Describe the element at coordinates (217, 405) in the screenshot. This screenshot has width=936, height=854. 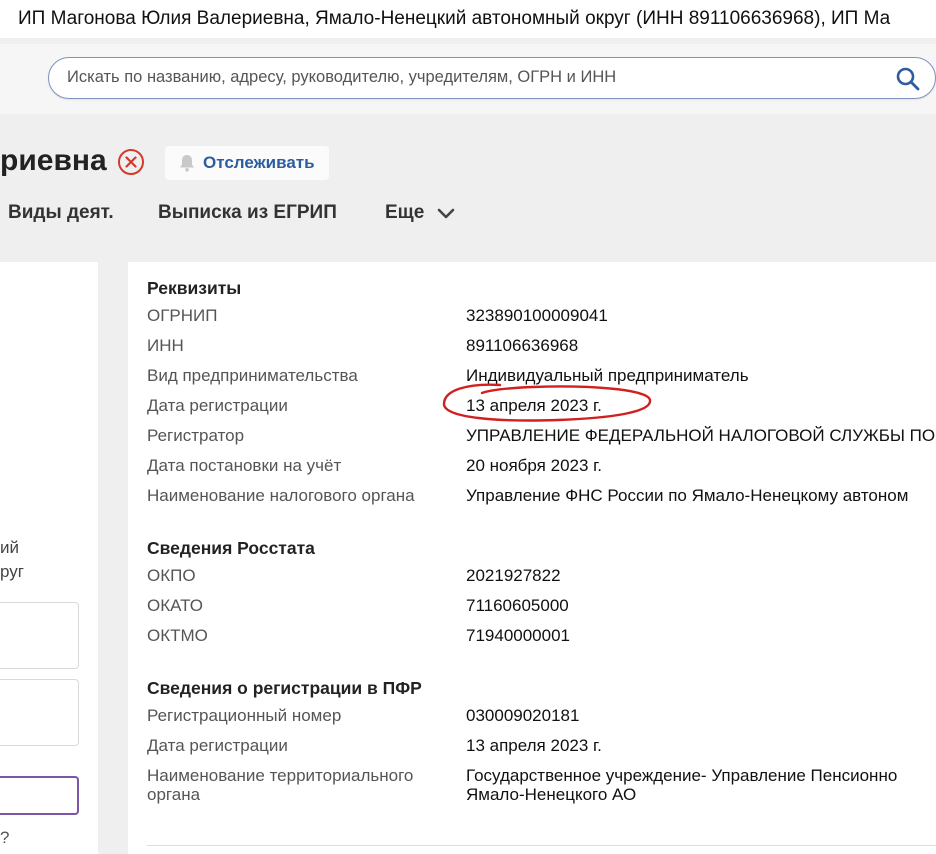
I see `label-registration-date: Дата регистрации` at that location.